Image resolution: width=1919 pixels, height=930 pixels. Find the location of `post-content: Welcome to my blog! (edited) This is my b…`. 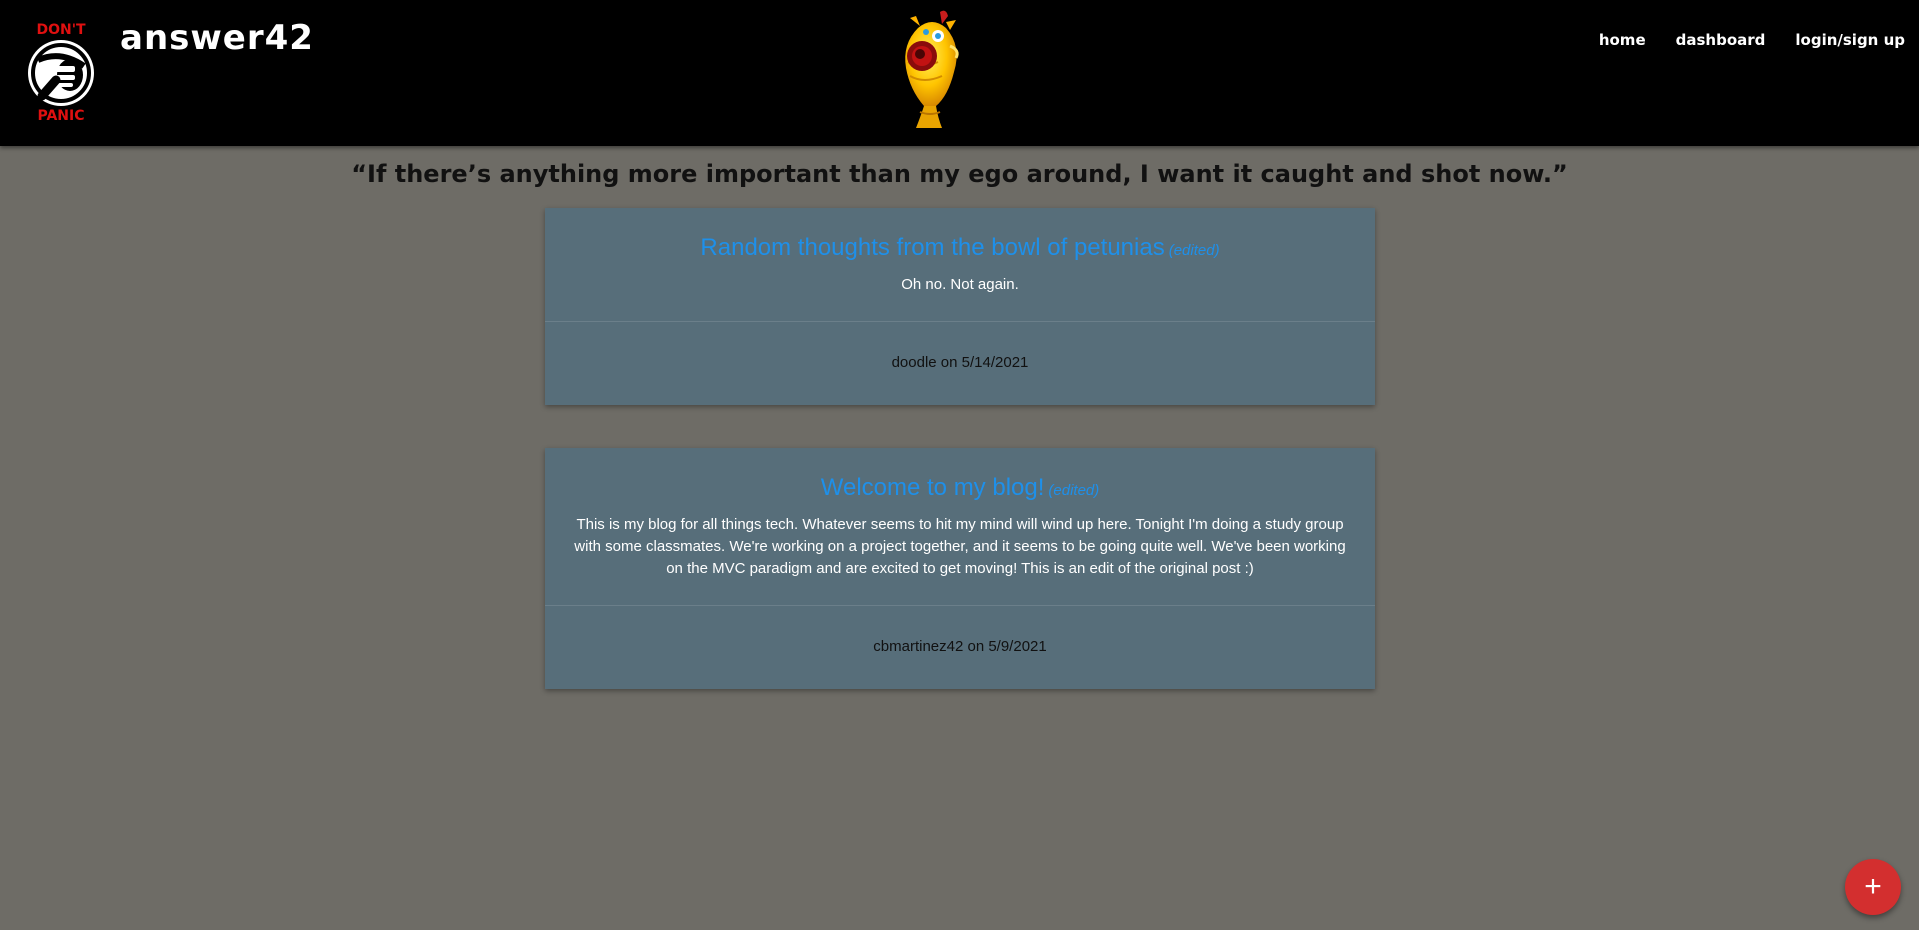

post-content: Welcome to my blog! (edited) This is my b… is located at coordinates (960, 514).